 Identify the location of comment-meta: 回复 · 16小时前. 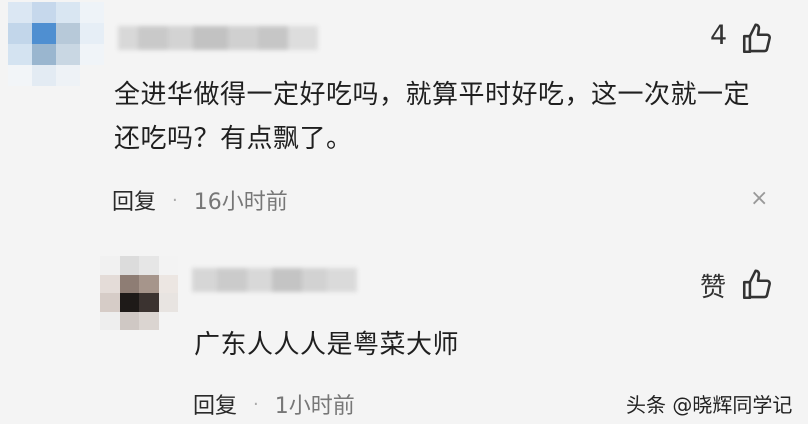
(200, 200).